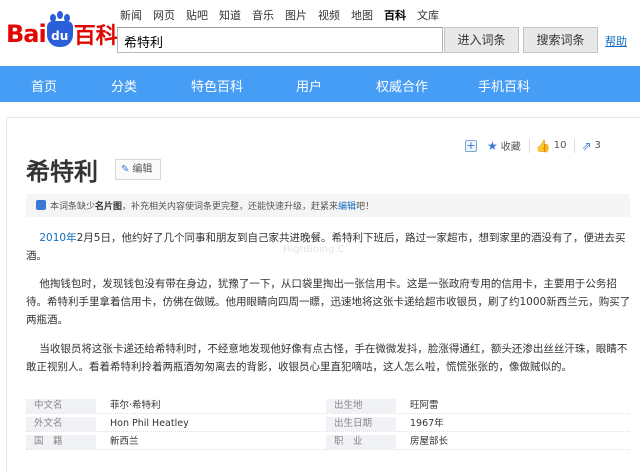 The width and height of the screenshot is (640, 473). I want to click on share-icon: ⇗, so click(586, 145).